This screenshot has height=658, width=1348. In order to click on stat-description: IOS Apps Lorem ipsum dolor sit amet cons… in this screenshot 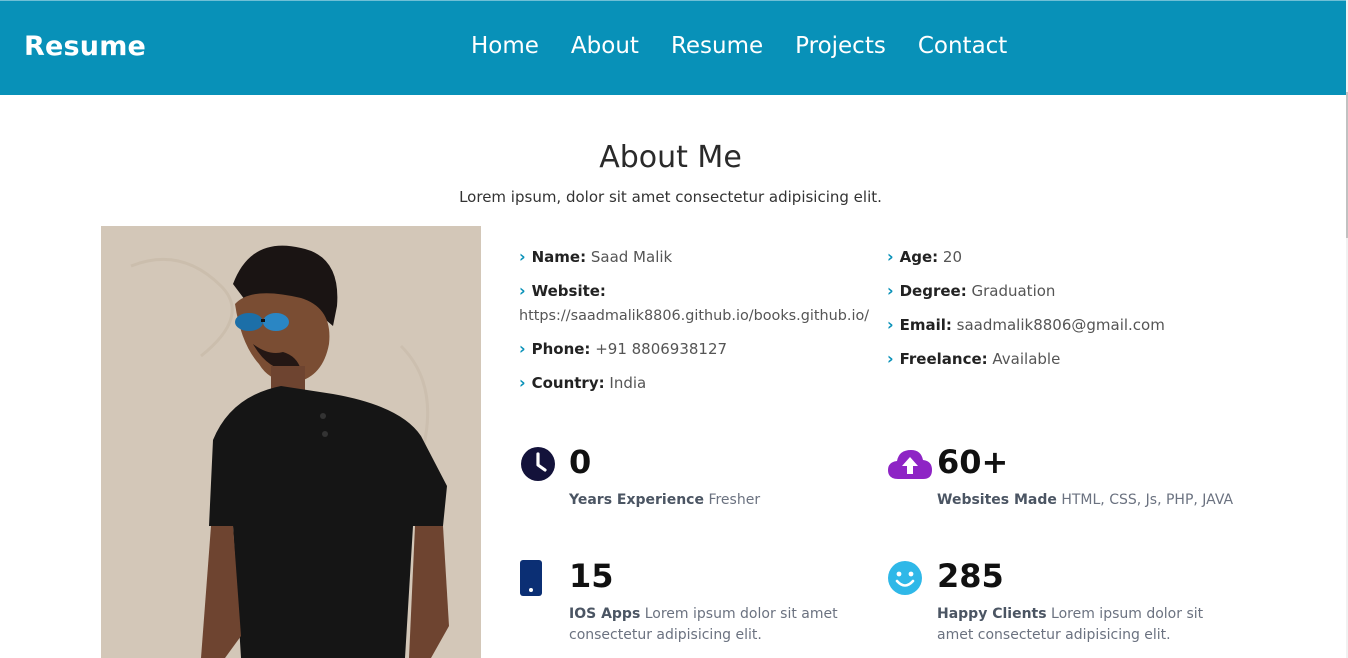, I will do `click(709, 625)`.